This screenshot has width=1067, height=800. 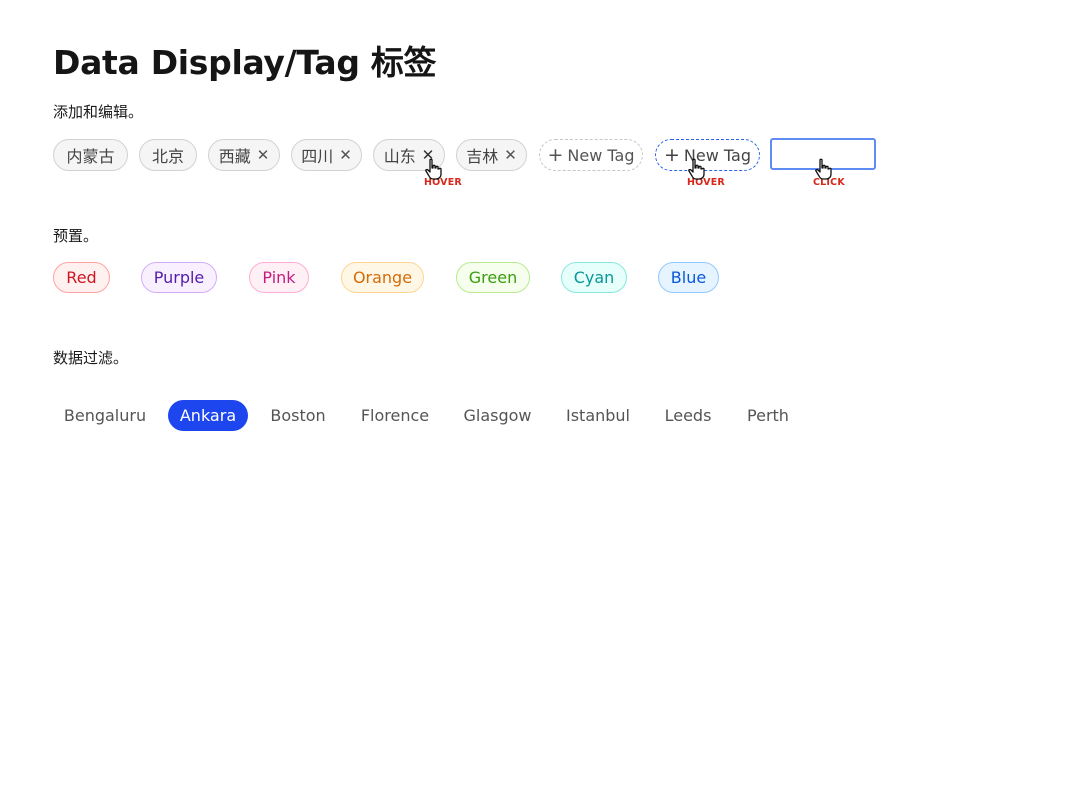 What do you see at coordinates (399, 156) in the screenshot?
I see `tag-label: 山东` at bounding box center [399, 156].